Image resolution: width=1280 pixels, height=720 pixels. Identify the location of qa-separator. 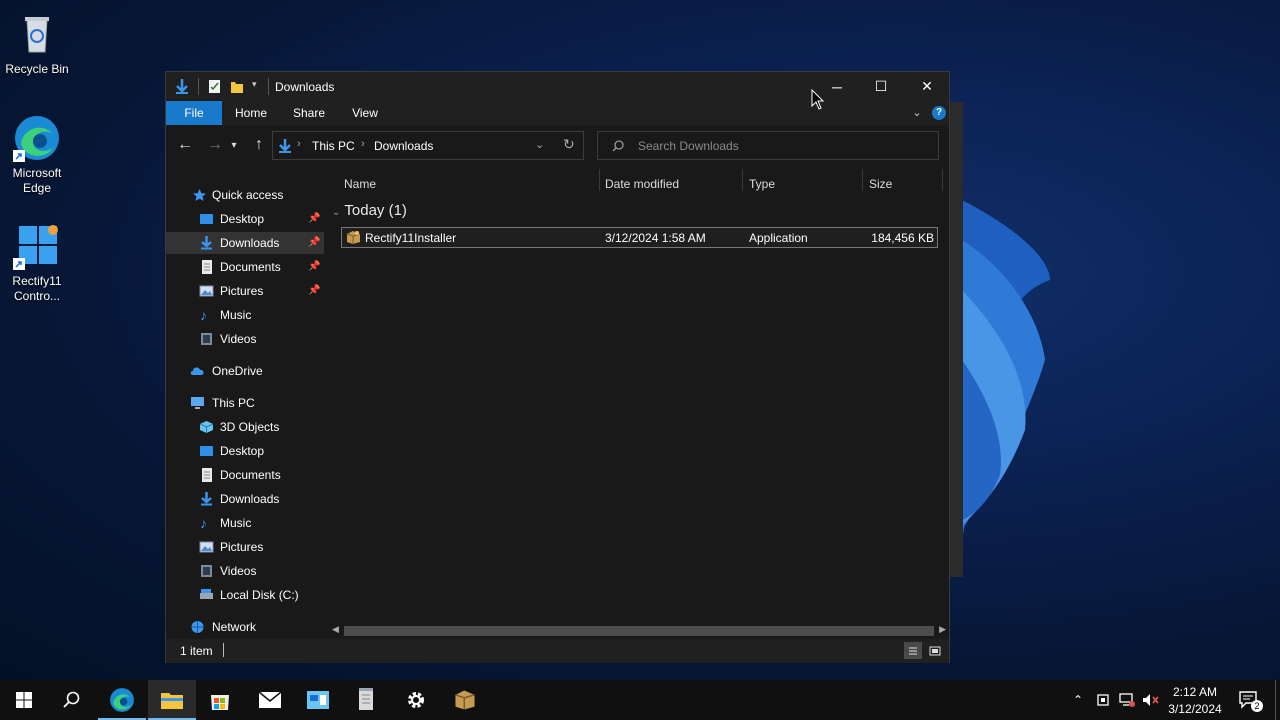
(198, 86).